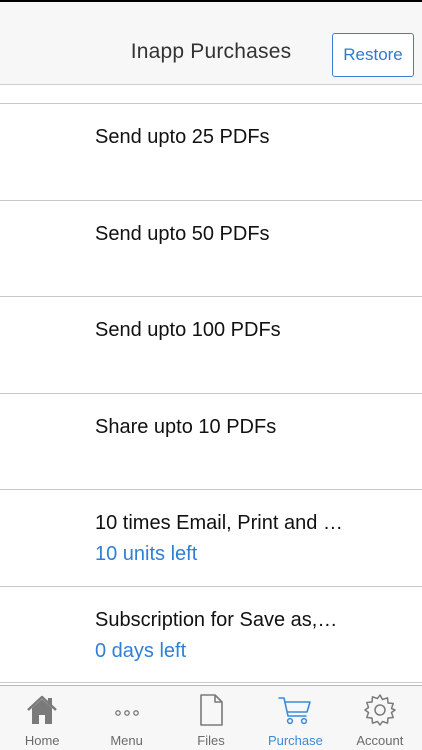 The width and height of the screenshot is (422, 750). What do you see at coordinates (146, 554) in the screenshot?
I see `units-left-status: 10 units left` at bounding box center [146, 554].